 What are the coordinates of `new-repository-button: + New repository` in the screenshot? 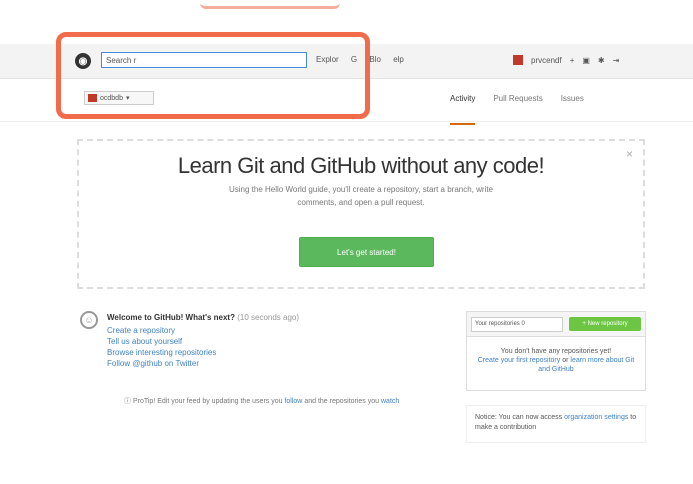 It's located at (605, 324).